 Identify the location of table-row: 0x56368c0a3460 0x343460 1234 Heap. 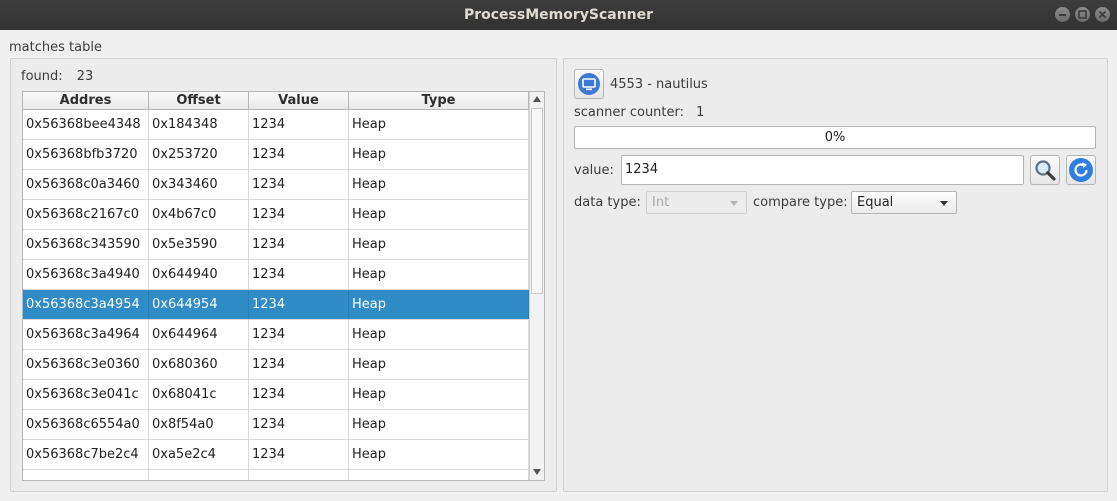
(276, 185).